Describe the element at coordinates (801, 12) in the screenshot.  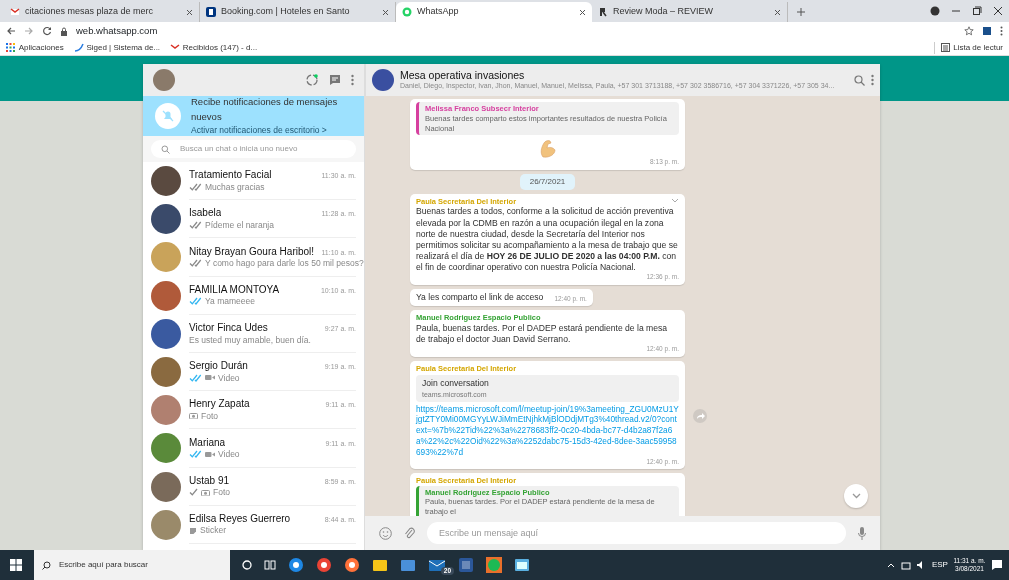
I see `plus-icon` at that location.